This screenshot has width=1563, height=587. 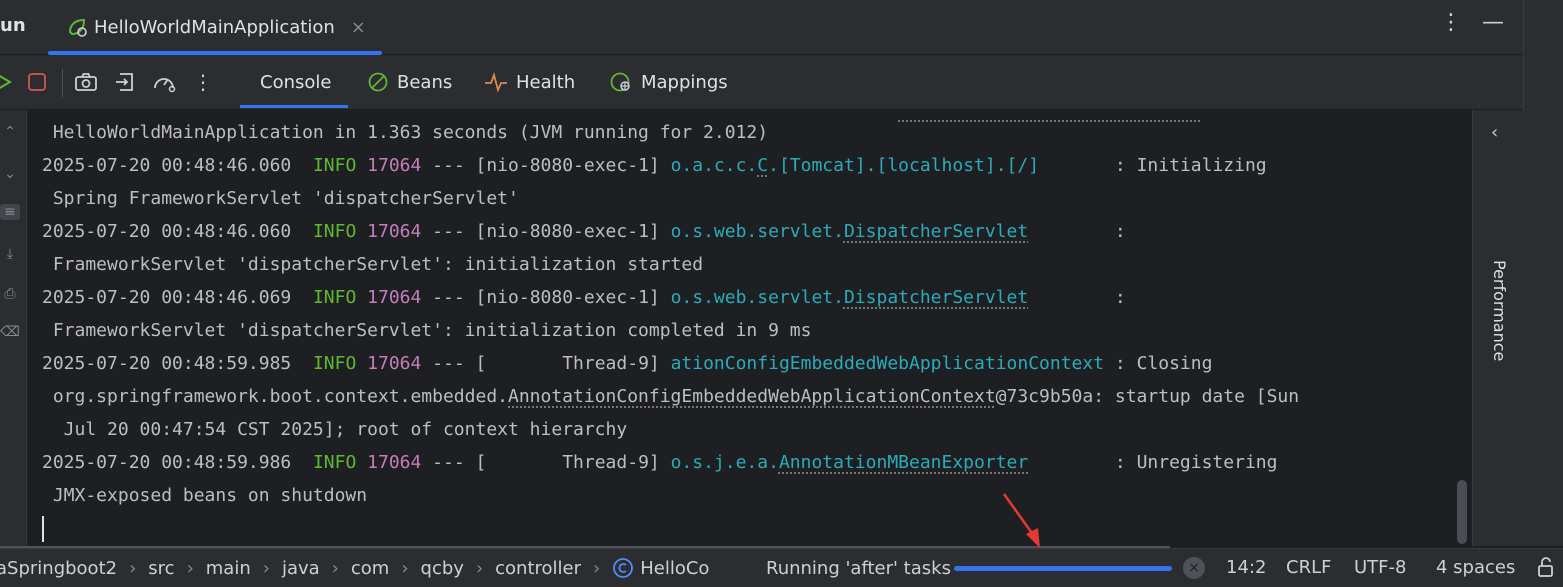 What do you see at coordinates (378, 82) in the screenshot?
I see `beans-icon` at bounding box center [378, 82].